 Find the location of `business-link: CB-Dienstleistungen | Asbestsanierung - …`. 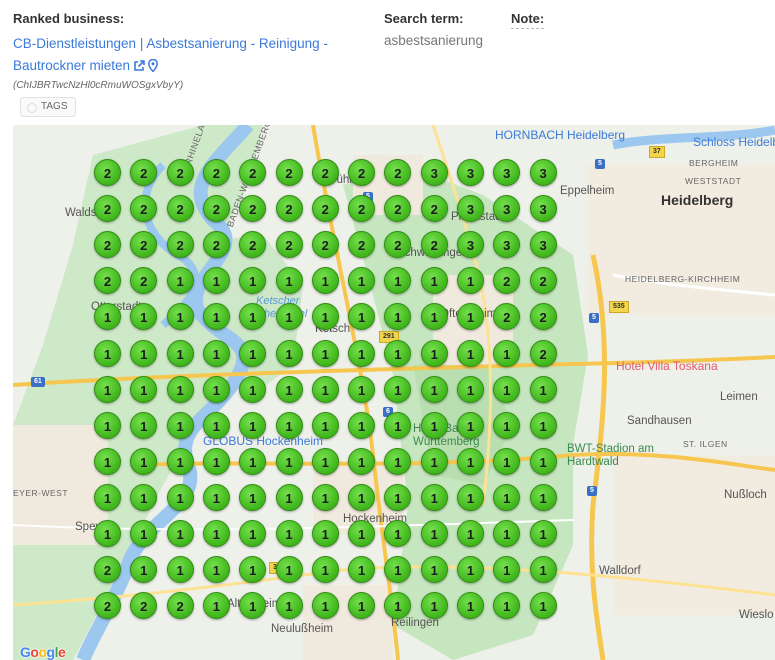

business-link: CB-Dienstleistungen | Asbestsanierung - … is located at coordinates (190, 56).